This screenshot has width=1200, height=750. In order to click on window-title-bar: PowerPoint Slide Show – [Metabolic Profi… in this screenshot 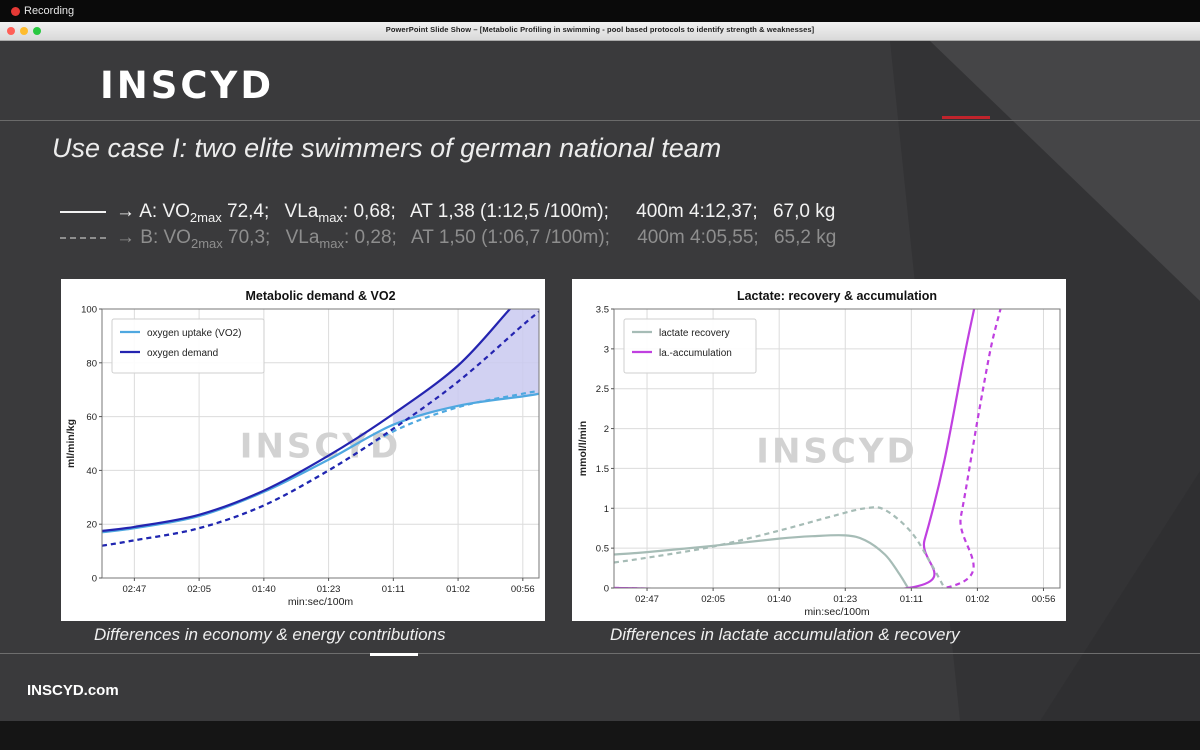, I will do `click(600, 31)`.